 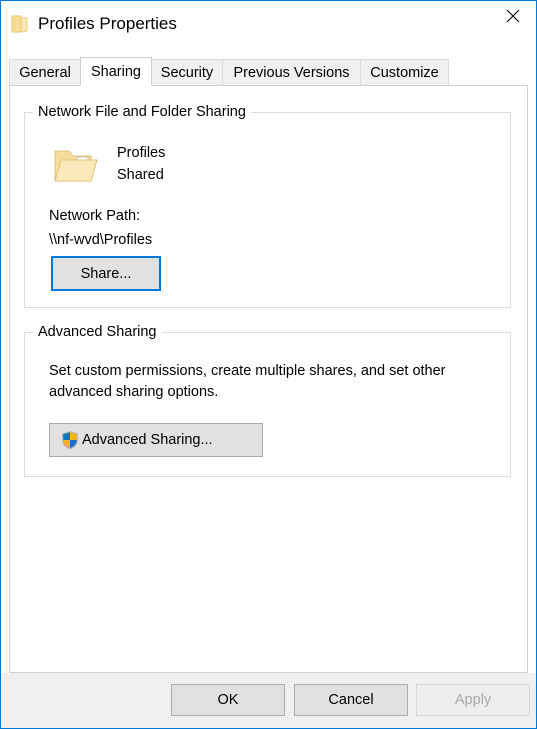 I want to click on close-icon, so click(x=513, y=16).